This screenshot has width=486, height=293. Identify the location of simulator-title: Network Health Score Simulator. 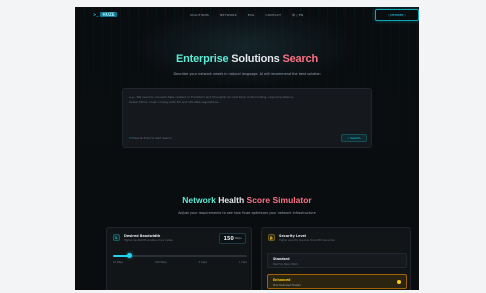
(247, 200).